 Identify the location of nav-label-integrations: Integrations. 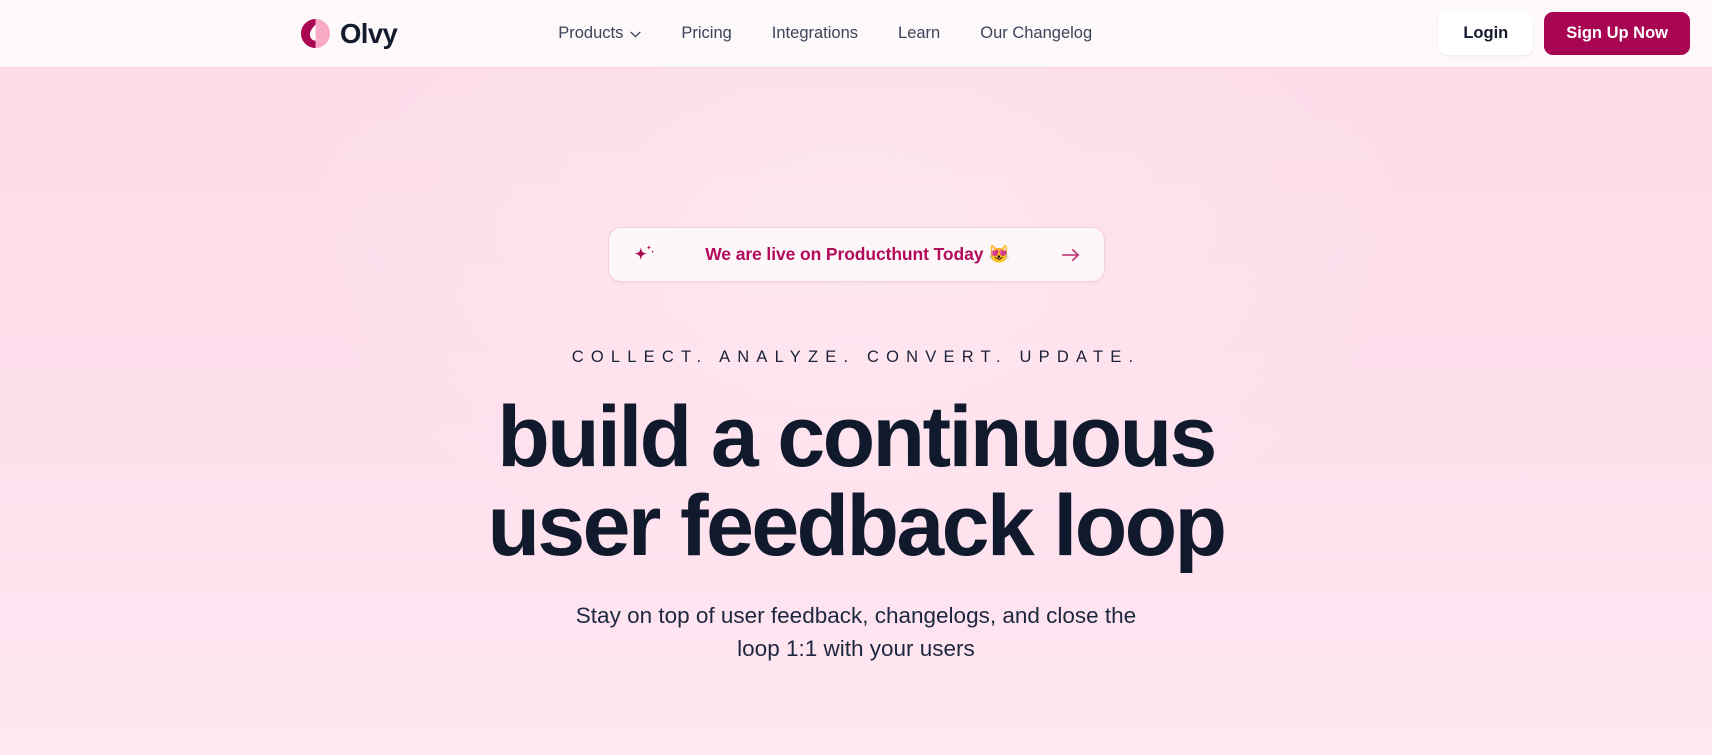
(815, 33).